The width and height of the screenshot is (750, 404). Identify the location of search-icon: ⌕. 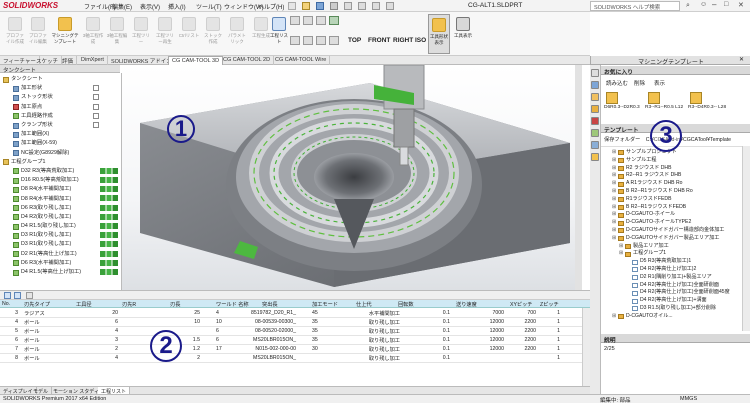
(688, 6).